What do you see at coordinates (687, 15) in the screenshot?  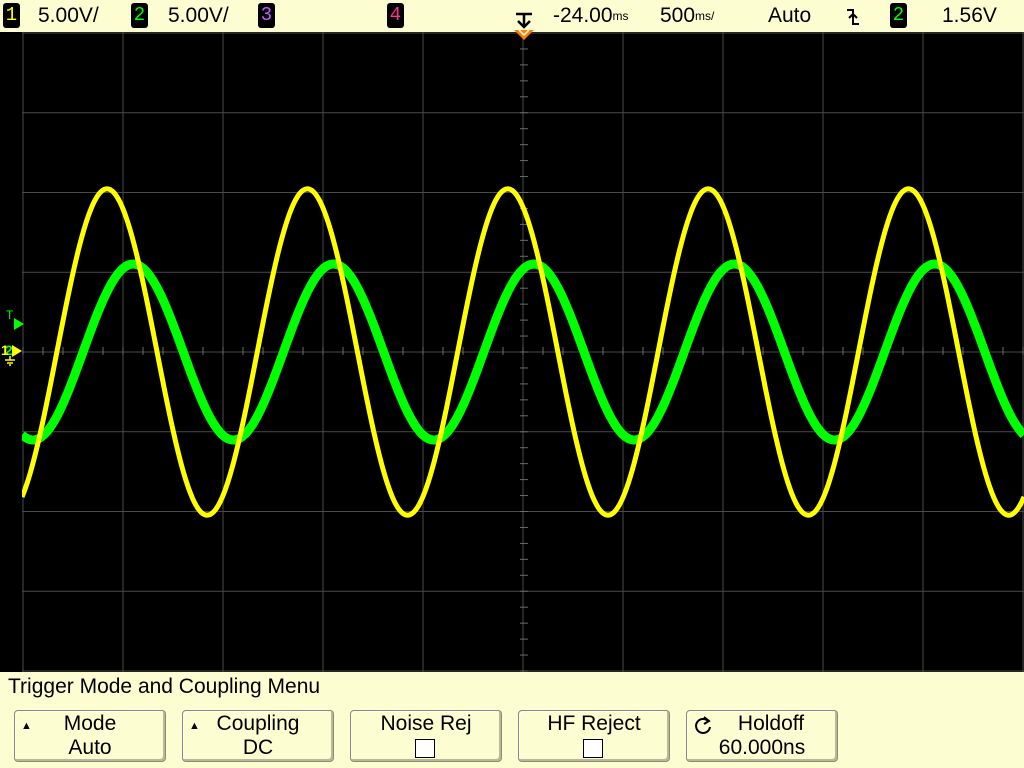 I see `time-scale: 500ms/` at bounding box center [687, 15].